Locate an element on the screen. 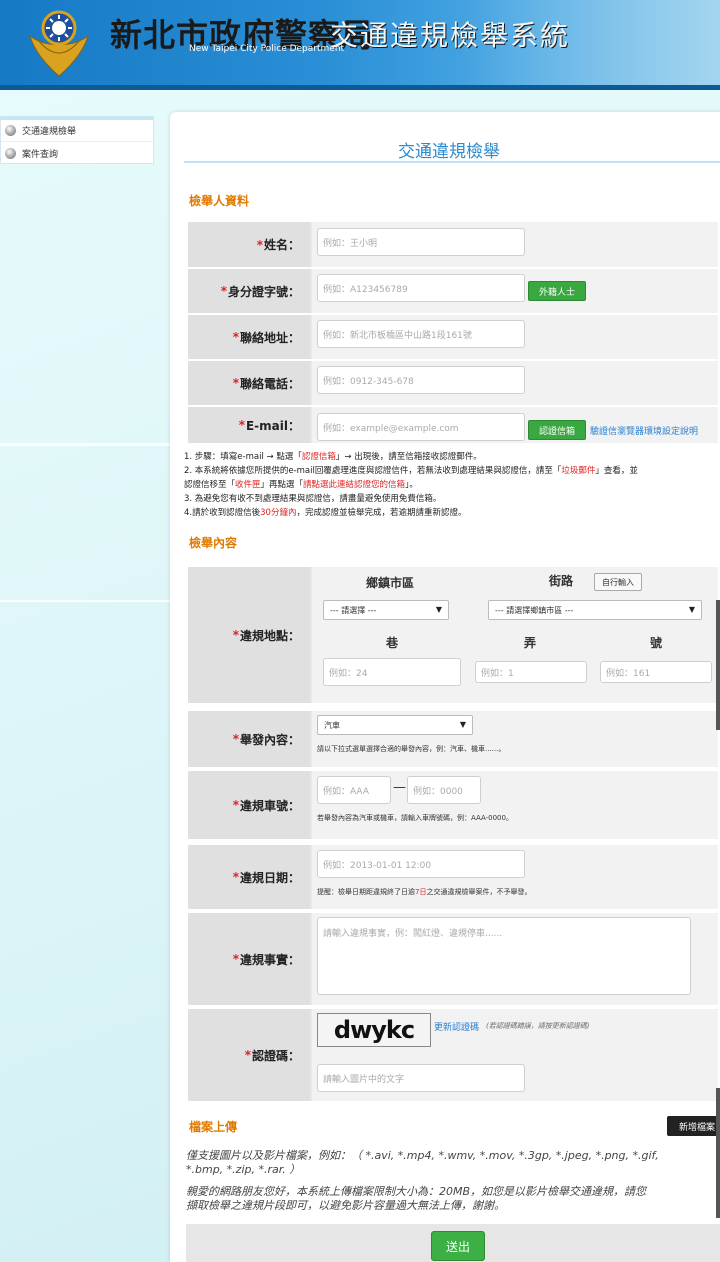 The height and width of the screenshot is (1262, 720). field-label-captcha: * 認證碼： is located at coordinates (249, 1055).